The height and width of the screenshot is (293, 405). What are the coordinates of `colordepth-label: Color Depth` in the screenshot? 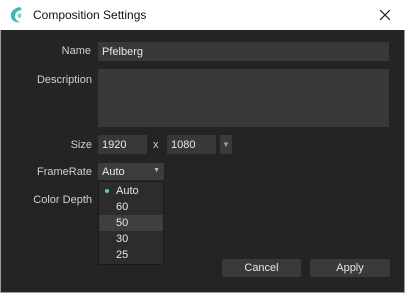 It's located at (62, 200).